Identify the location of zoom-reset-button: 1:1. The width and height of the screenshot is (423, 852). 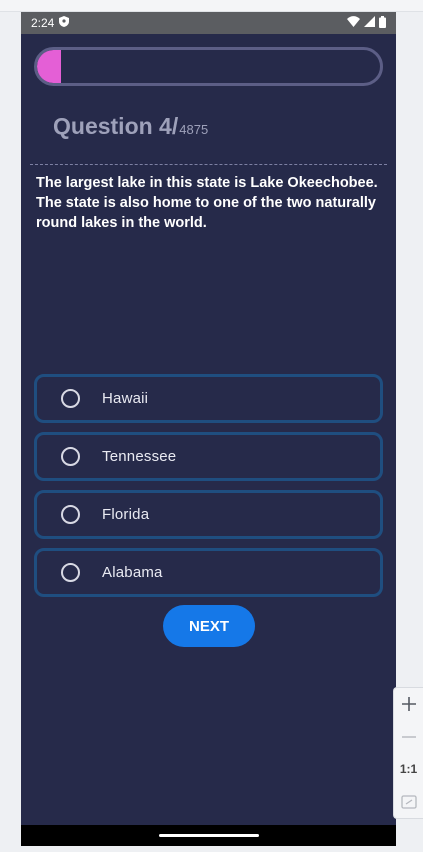
(408, 769).